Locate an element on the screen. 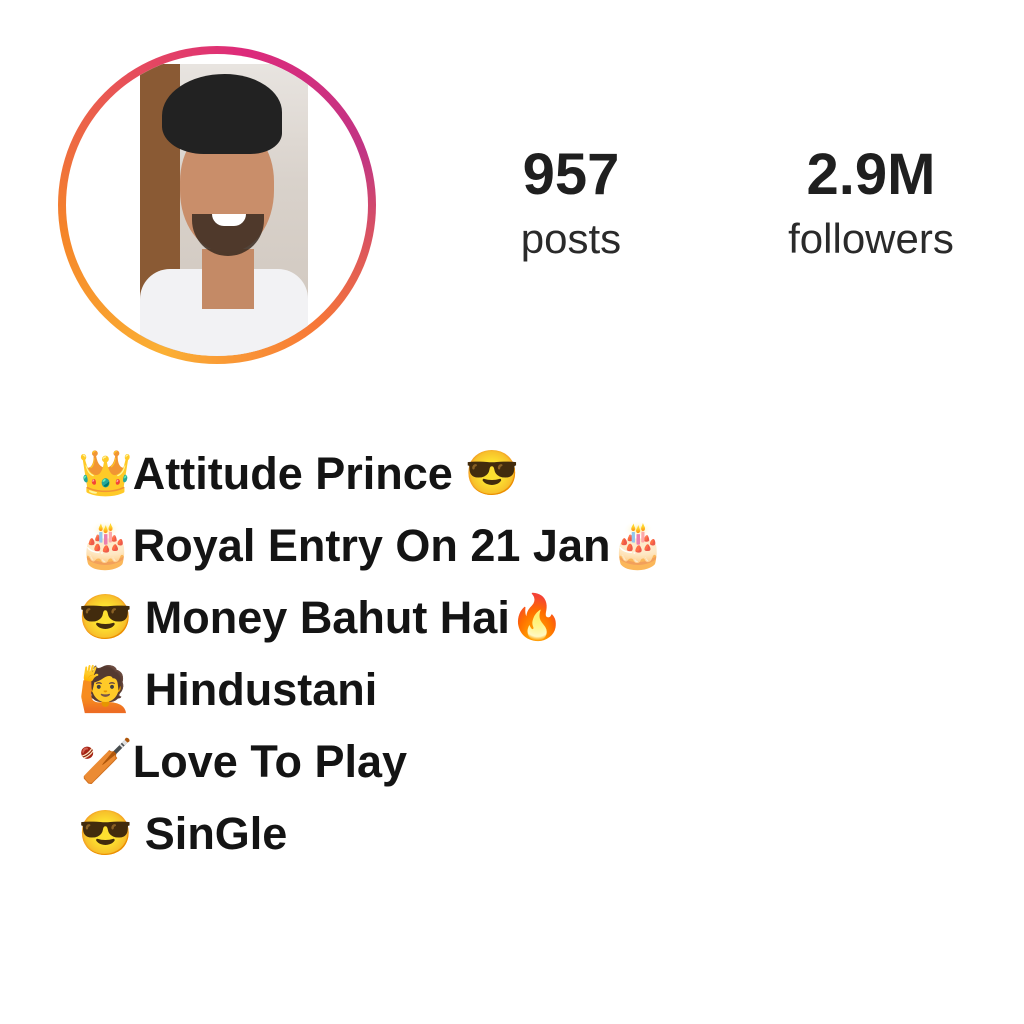 The height and width of the screenshot is (1024, 1024). bio-line: 😎 SinGle is located at coordinates (528, 834).